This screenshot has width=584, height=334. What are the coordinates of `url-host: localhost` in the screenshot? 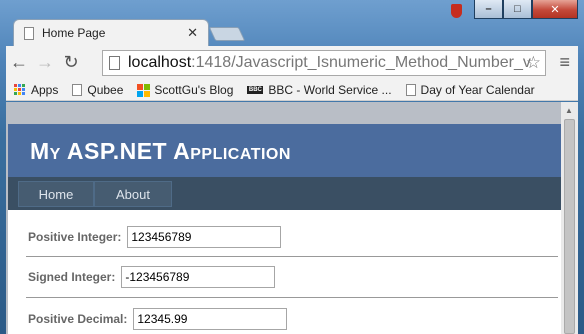 It's located at (160, 62).